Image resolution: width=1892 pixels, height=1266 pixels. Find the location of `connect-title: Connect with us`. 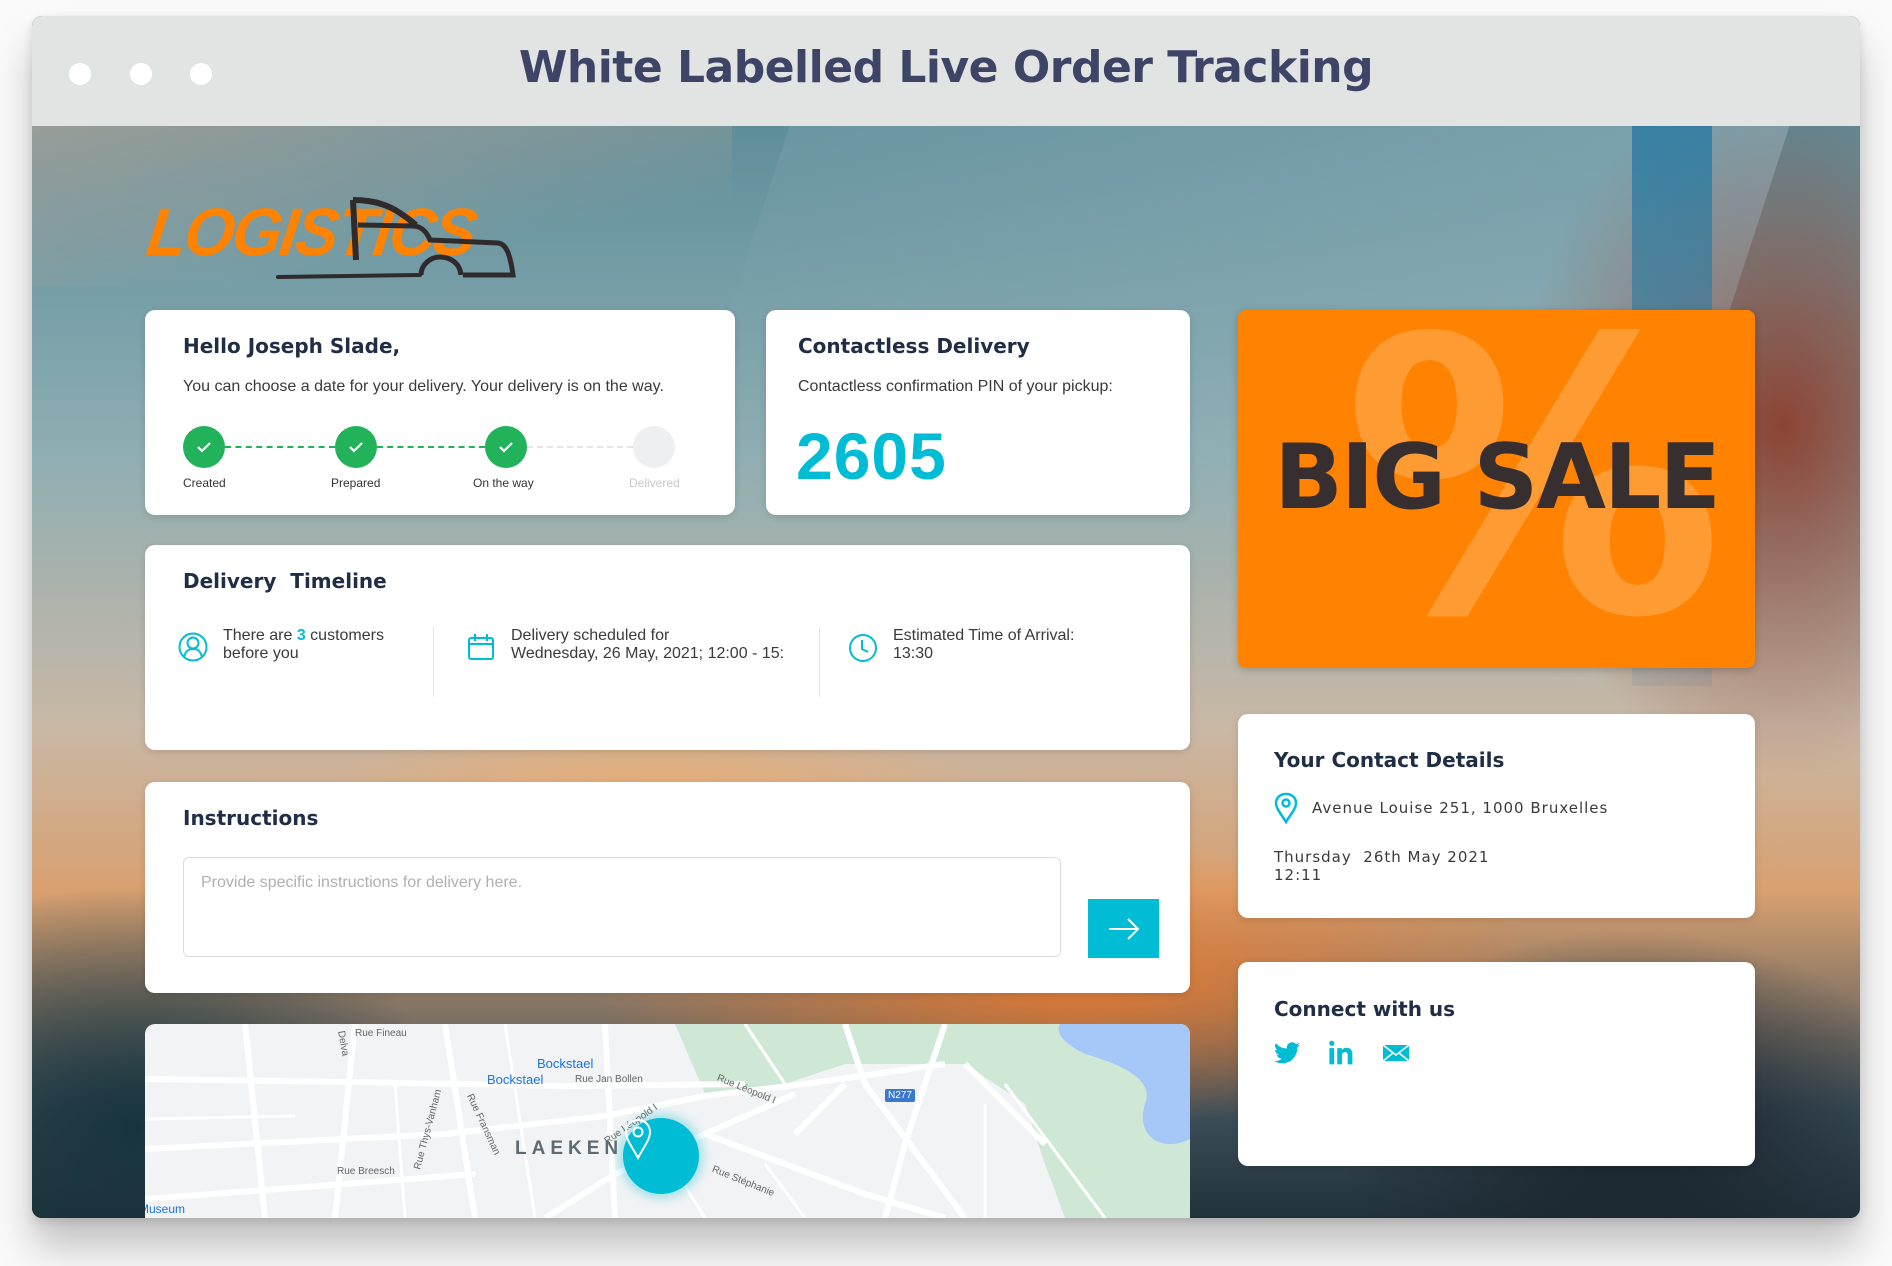

connect-title: Connect with us is located at coordinates (1365, 1009).